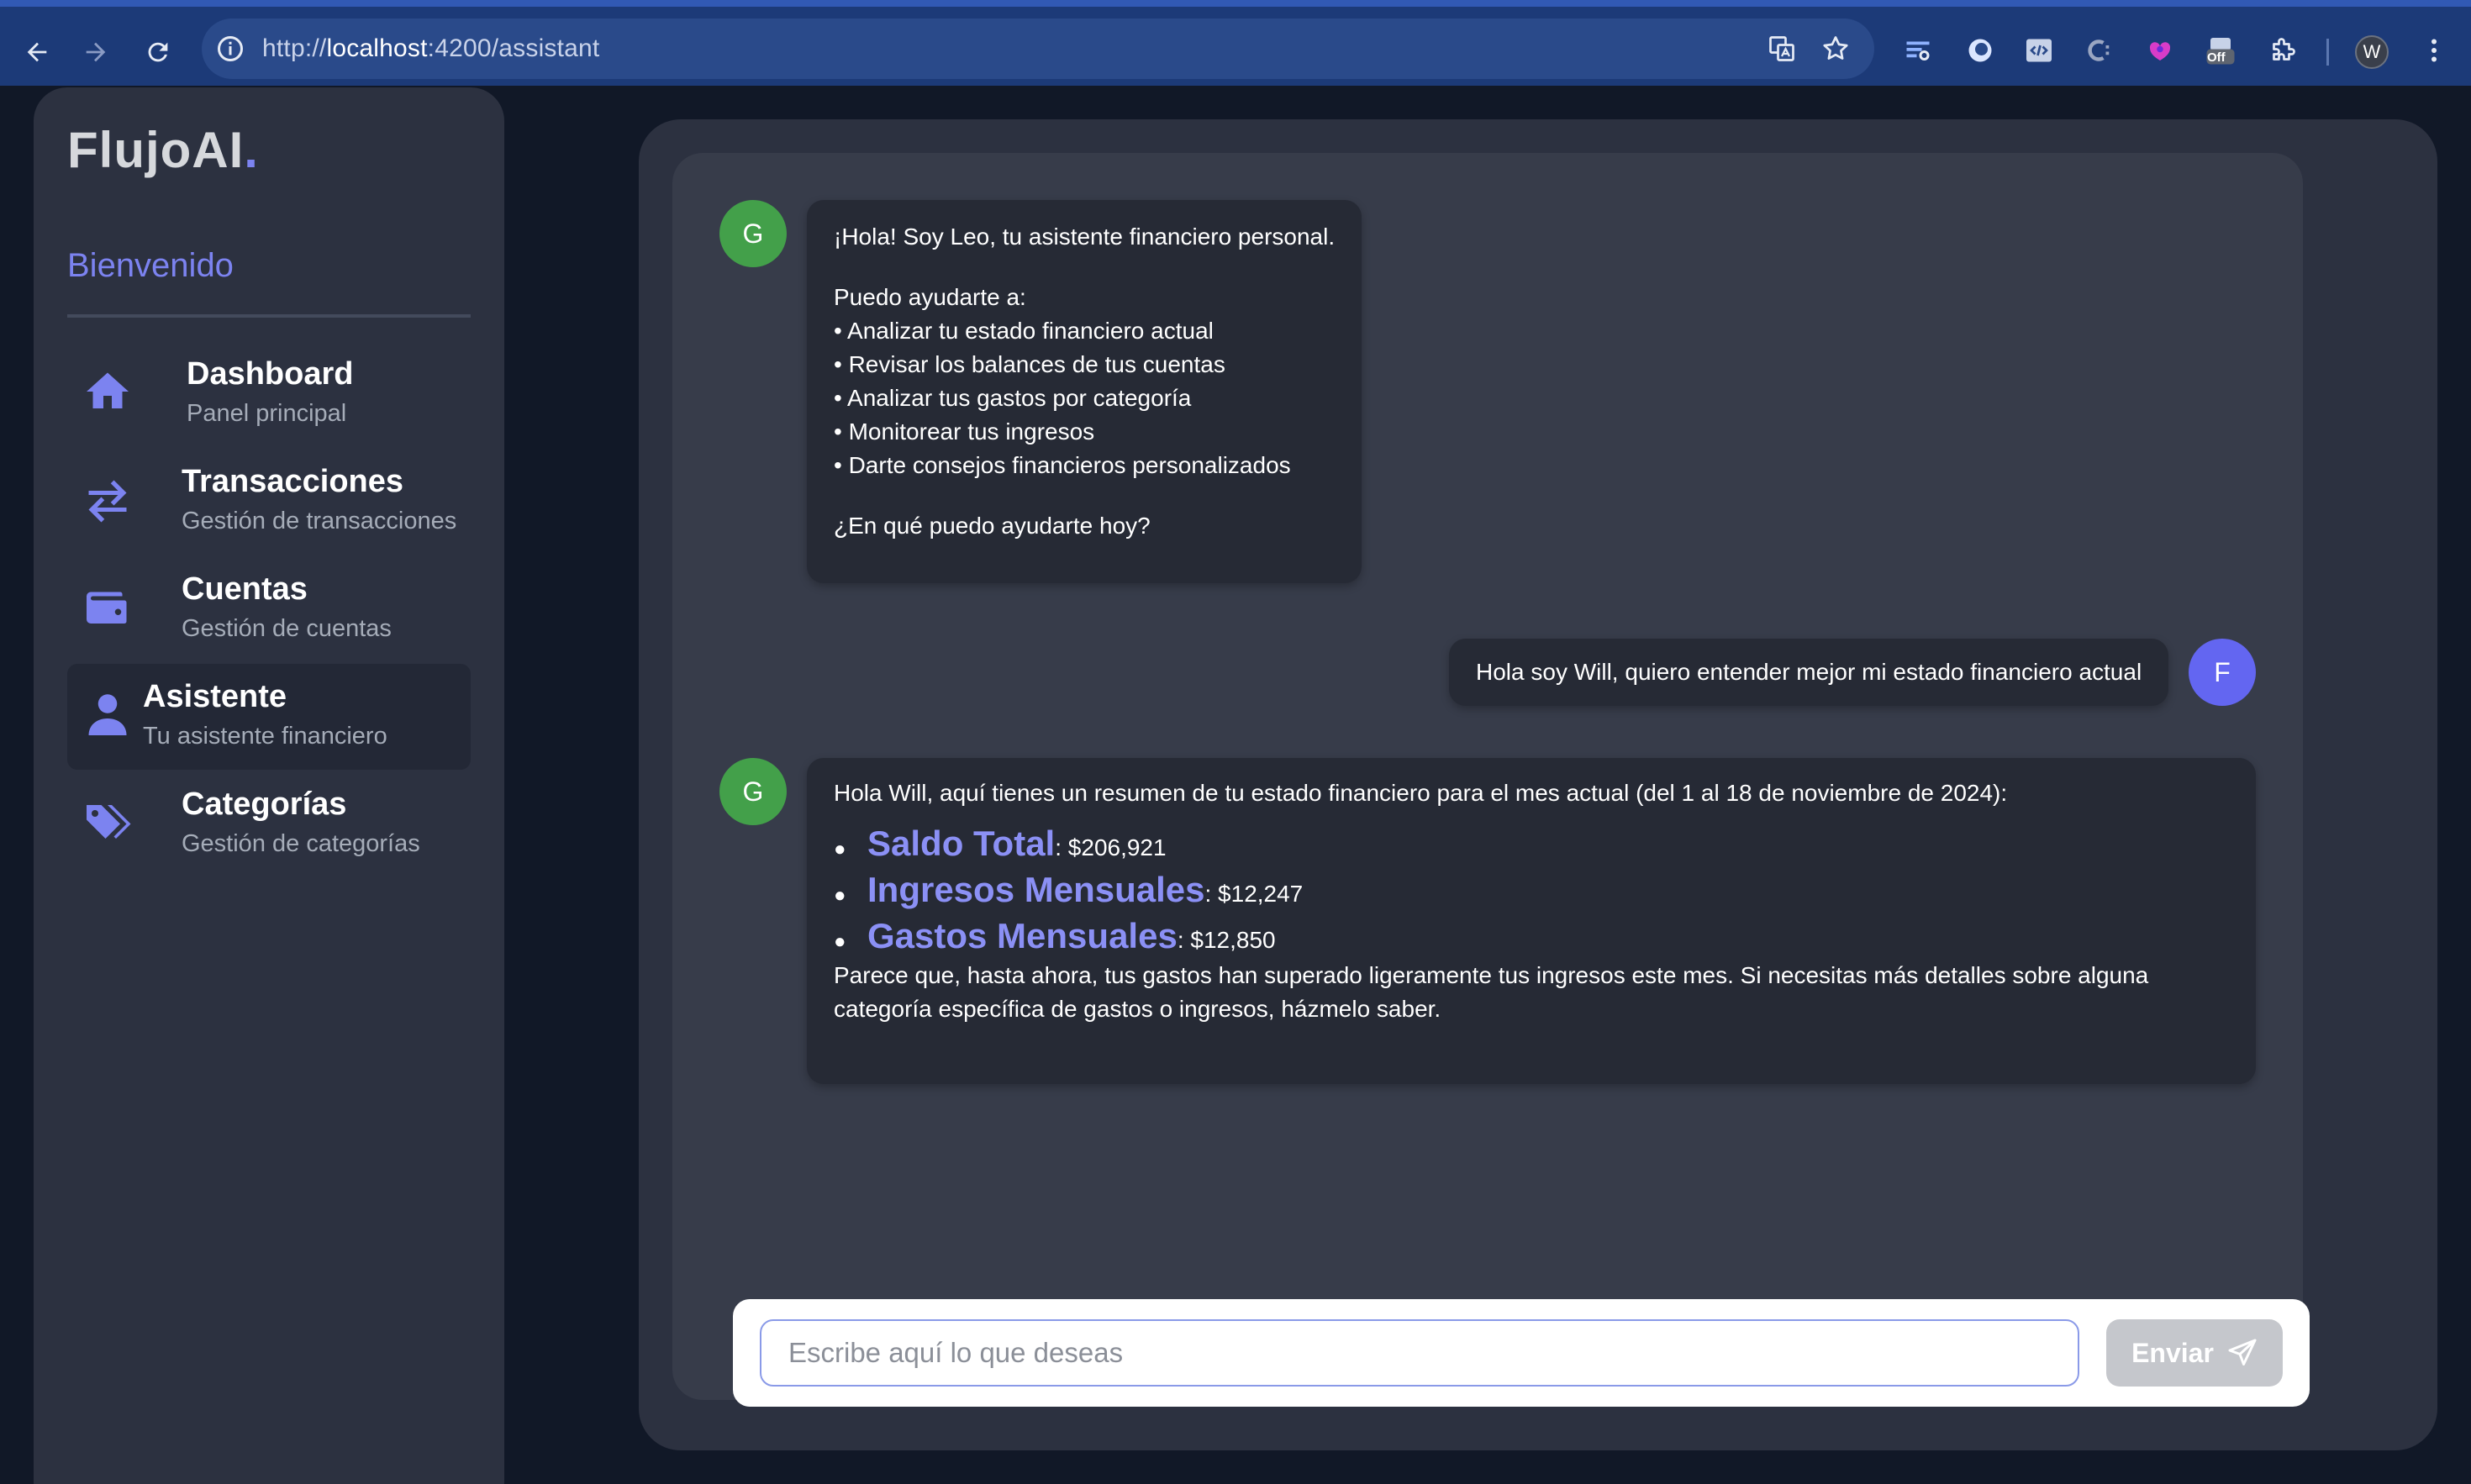 The width and height of the screenshot is (2471, 1484). I want to click on sidebar-item-title: Cuentas, so click(245, 589).